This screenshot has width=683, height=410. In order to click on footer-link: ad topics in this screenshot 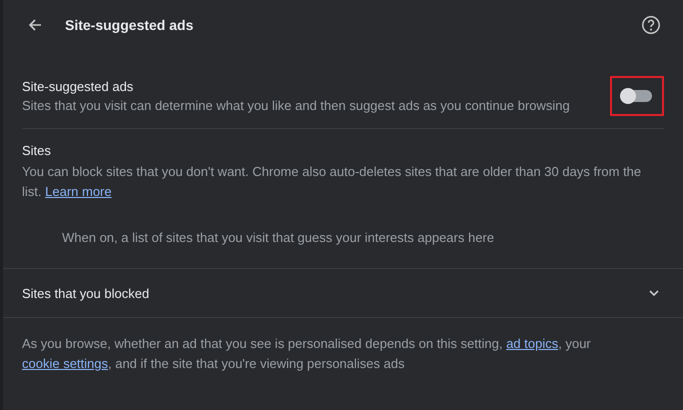, I will do `click(532, 343)`.